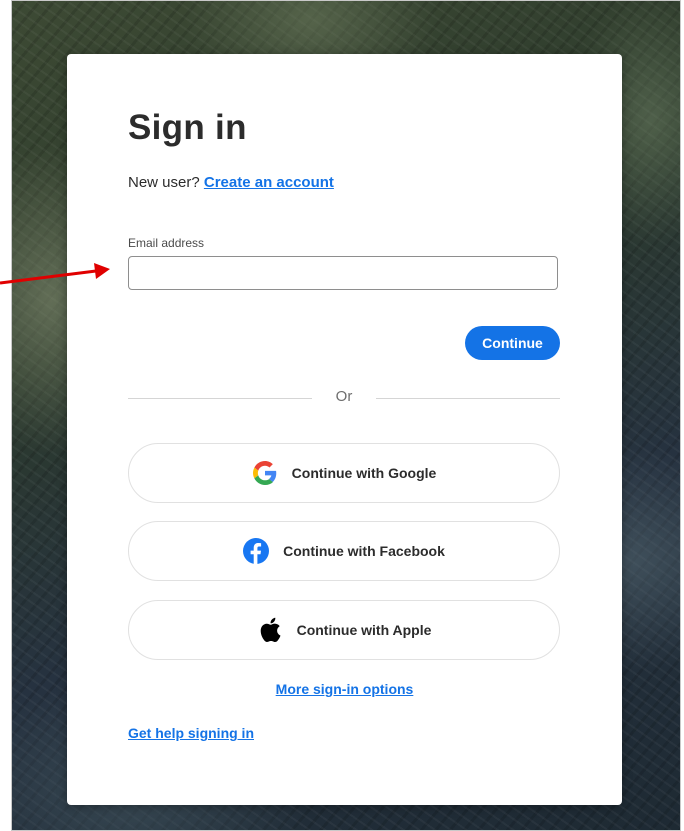 This screenshot has width=684, height=831. Describe the element at coordinates (5, 415) in the screenshot. I see `page-margin` at that location.